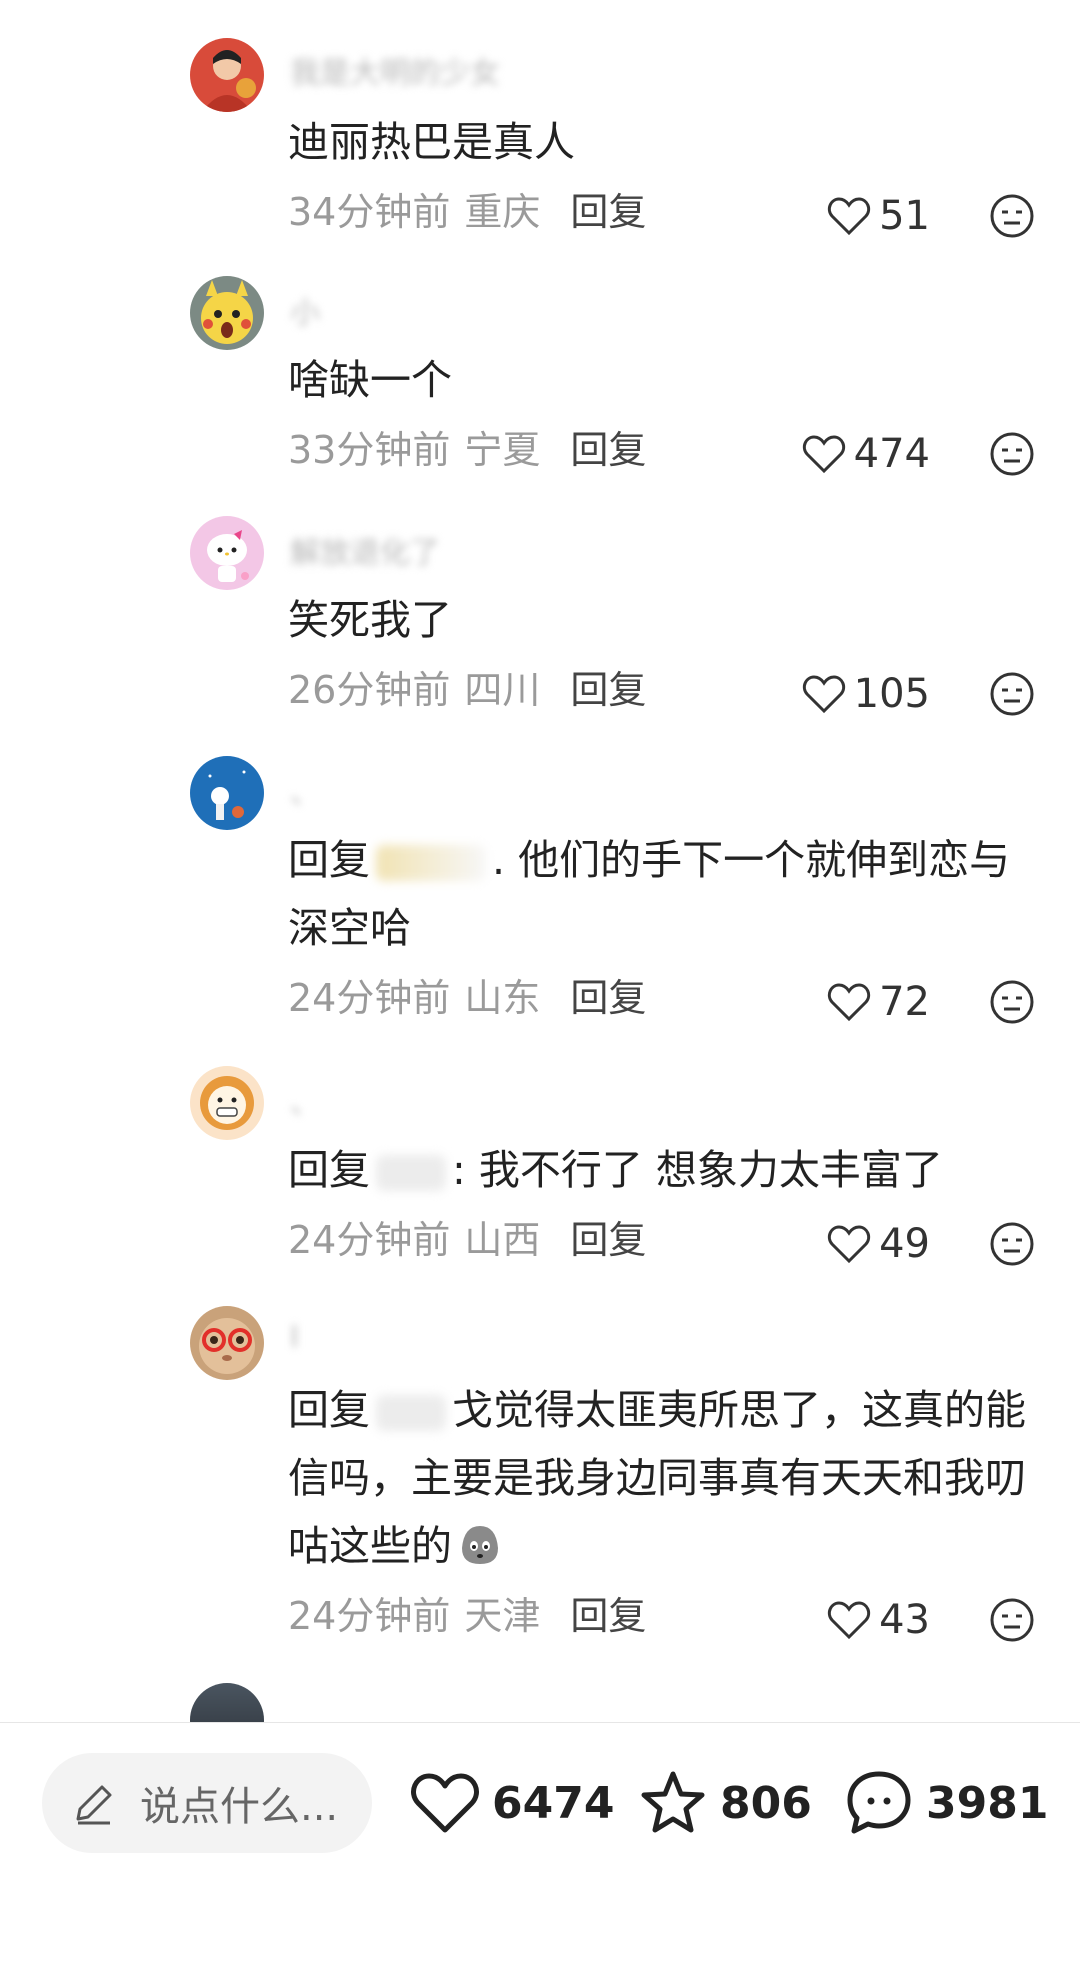 The height and width of the screenshot is (1973, 1080). Describe the element at coordinates (657, 1478) in the screenshot. I see `comment-text: 回复 戈觉得太匪夷所思了，这真的能信吗，主要是我身边同事真有天天和我叨咕这些的` at that location.